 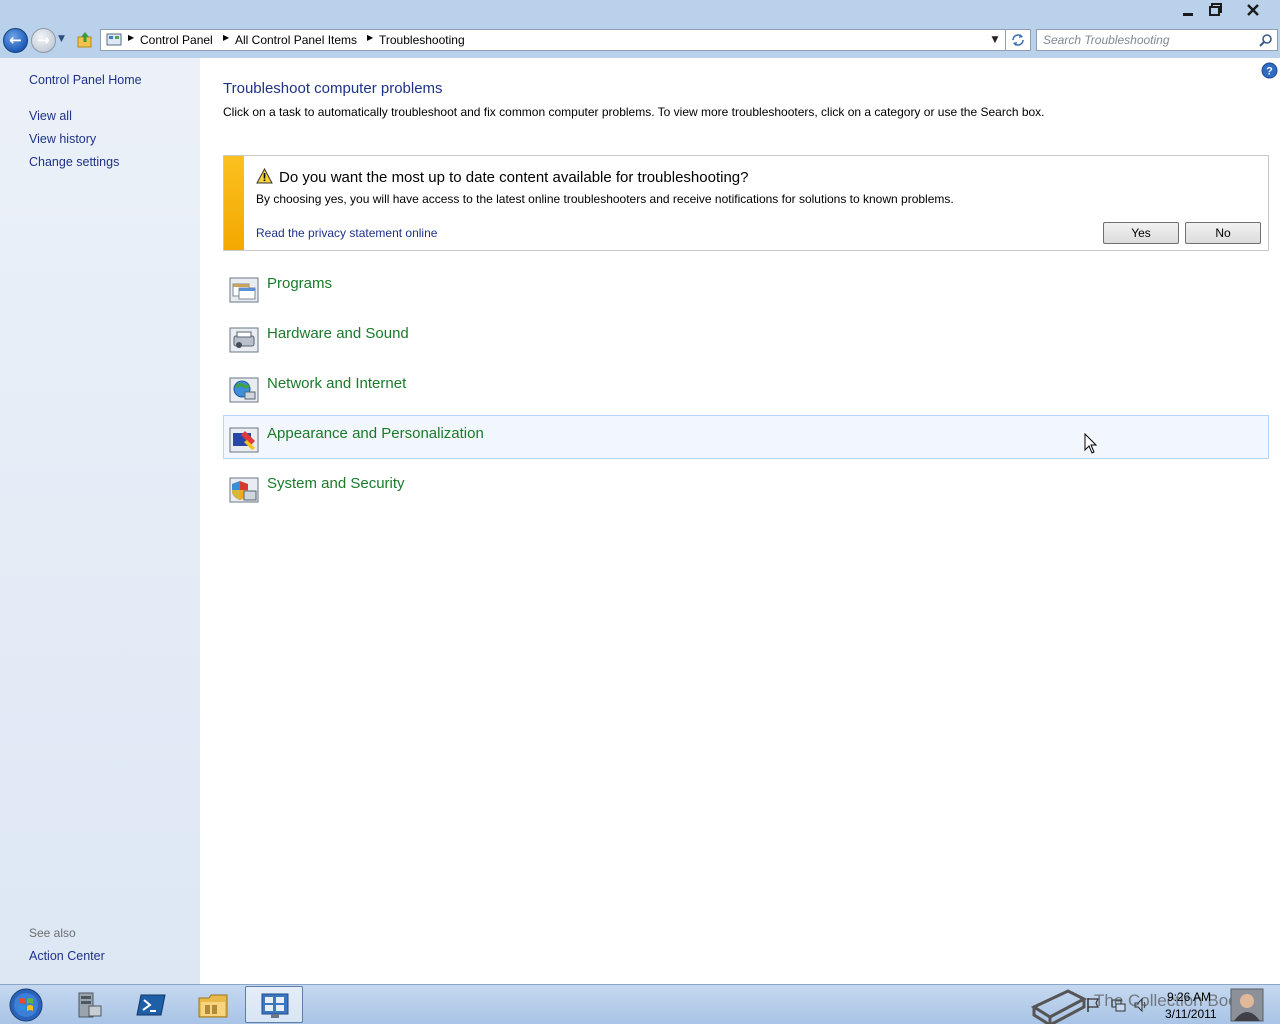 I want to click on network-icon, so click(x=1118, y=1005).